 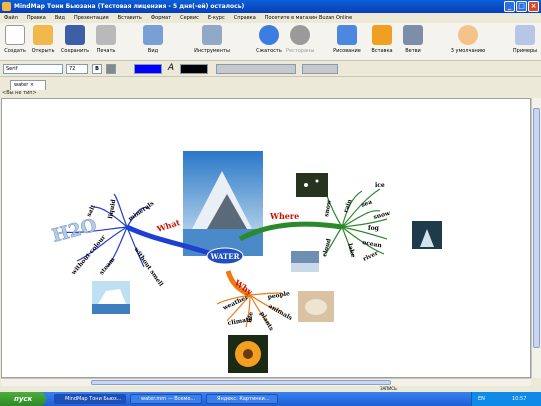 I want to click on menu-file: Файл, so click(x=11, y=18).